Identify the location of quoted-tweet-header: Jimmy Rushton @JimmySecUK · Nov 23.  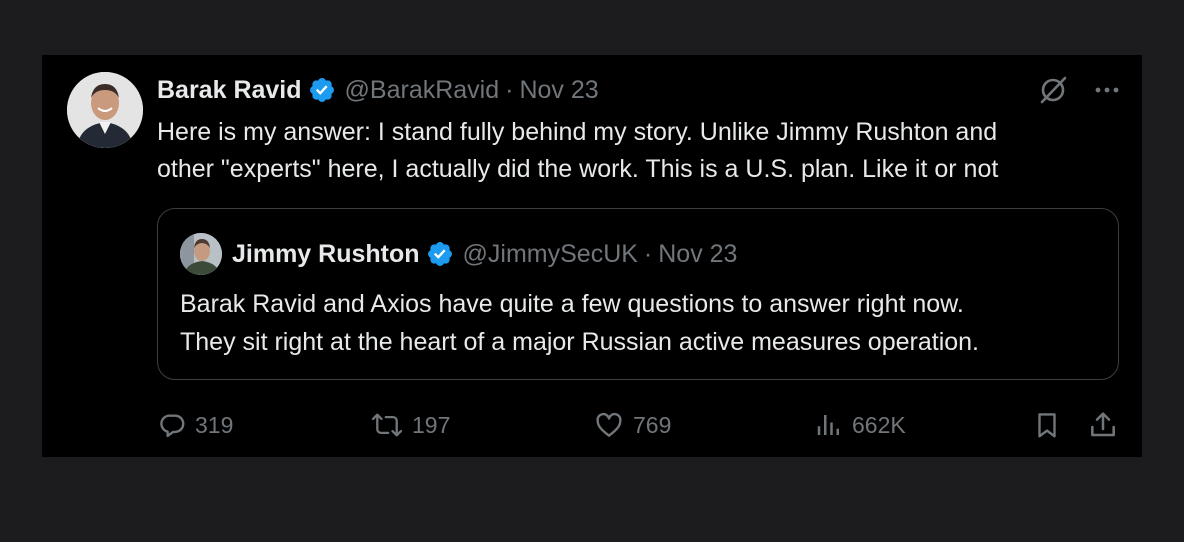
(484, 254).